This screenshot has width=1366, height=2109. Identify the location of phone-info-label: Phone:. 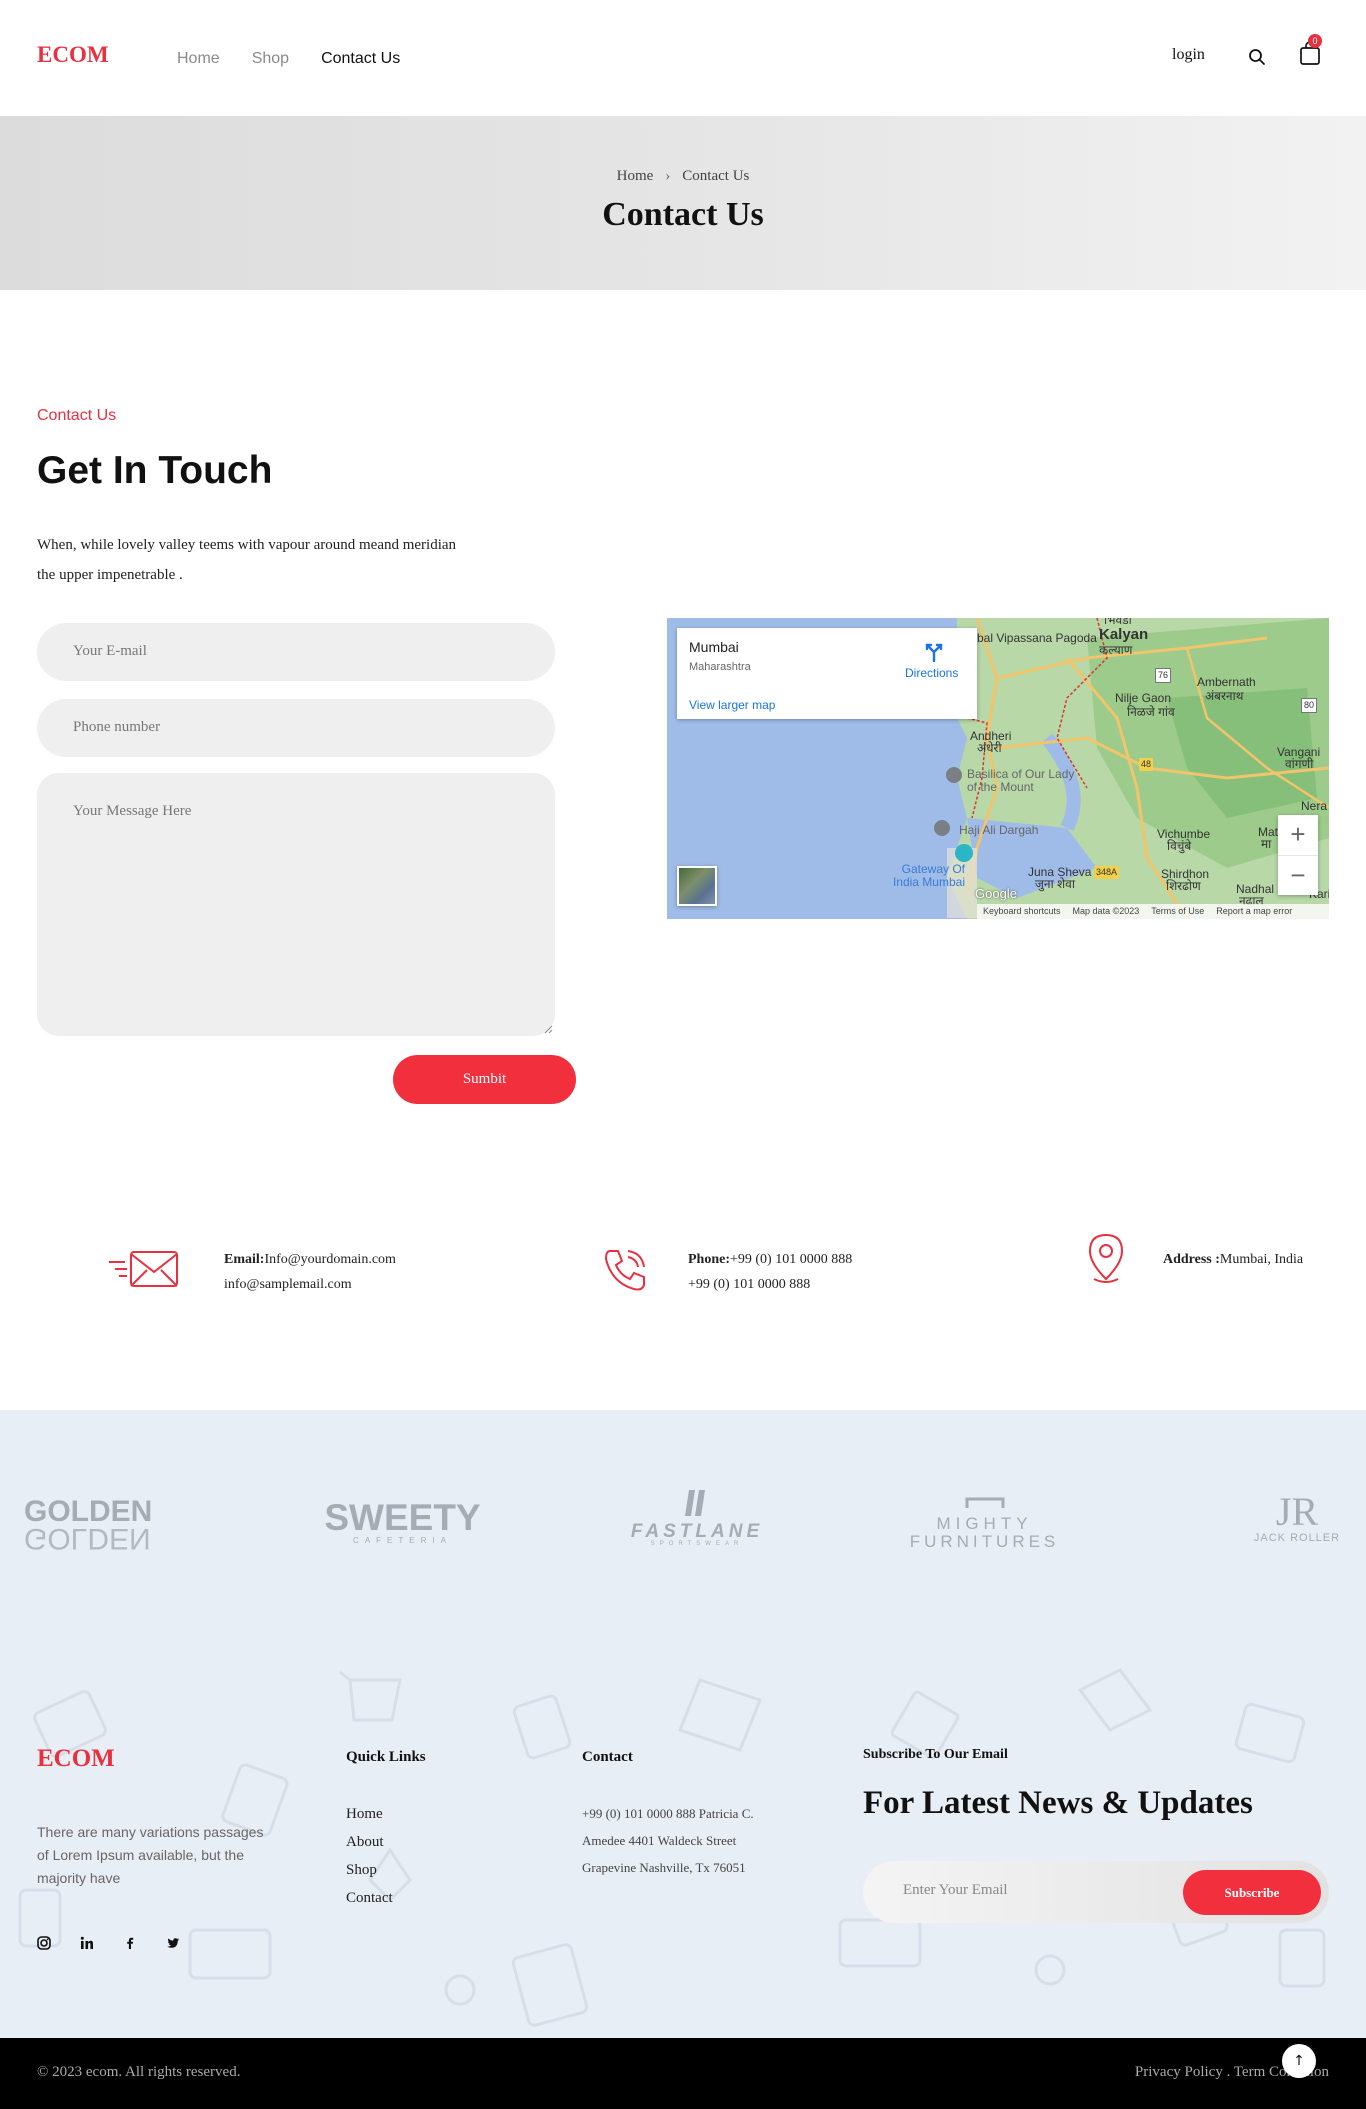
(709, 1259).